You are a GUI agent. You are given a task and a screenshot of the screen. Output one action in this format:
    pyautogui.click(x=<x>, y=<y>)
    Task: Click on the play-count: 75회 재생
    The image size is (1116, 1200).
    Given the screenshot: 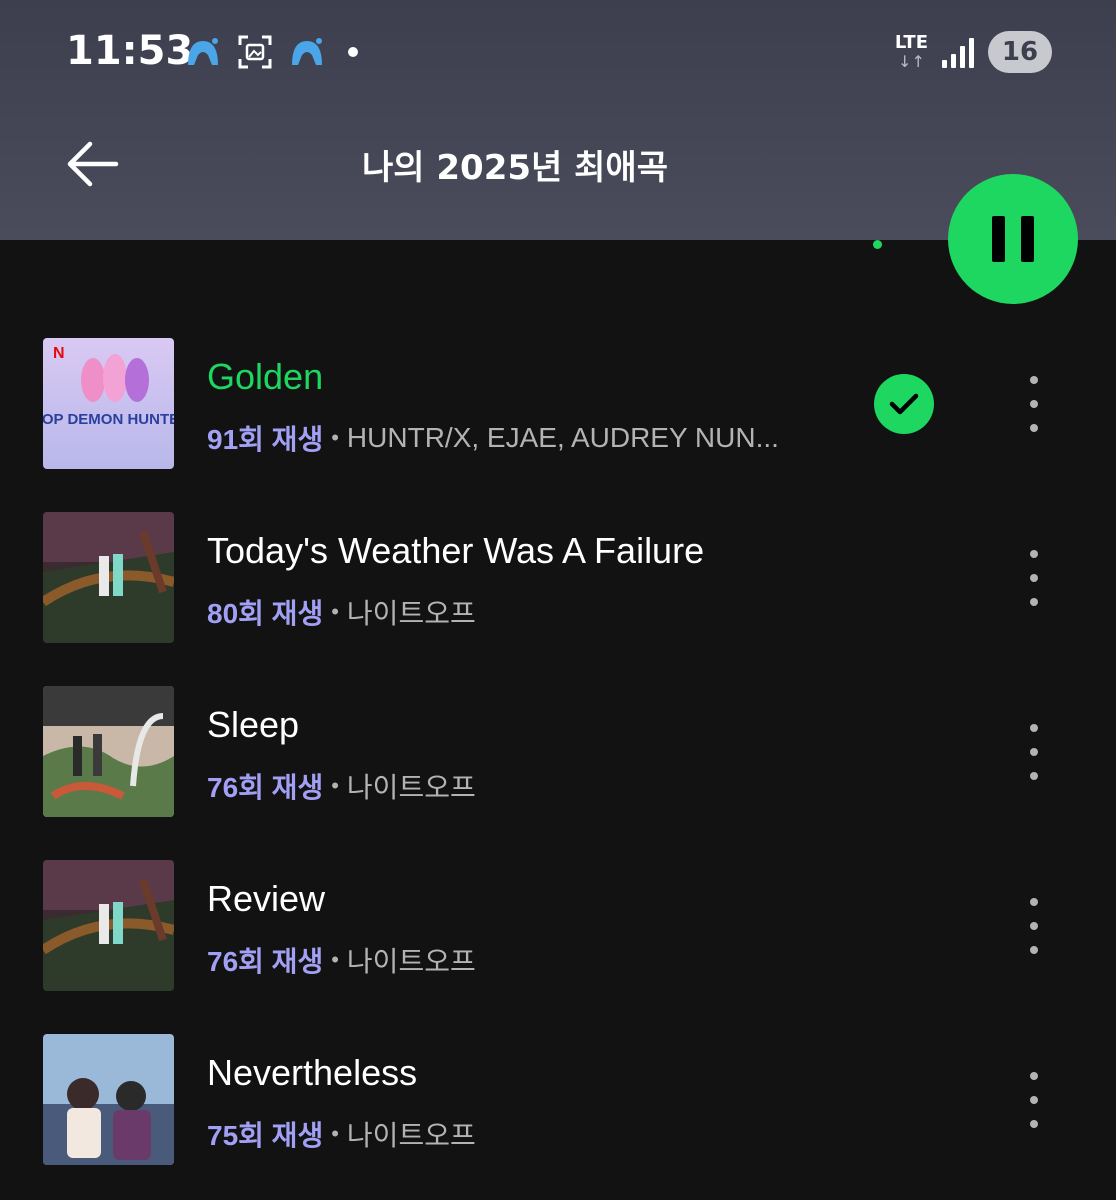 What is the action you would take?
    pyautogui.click(x=265, y=1135)
    